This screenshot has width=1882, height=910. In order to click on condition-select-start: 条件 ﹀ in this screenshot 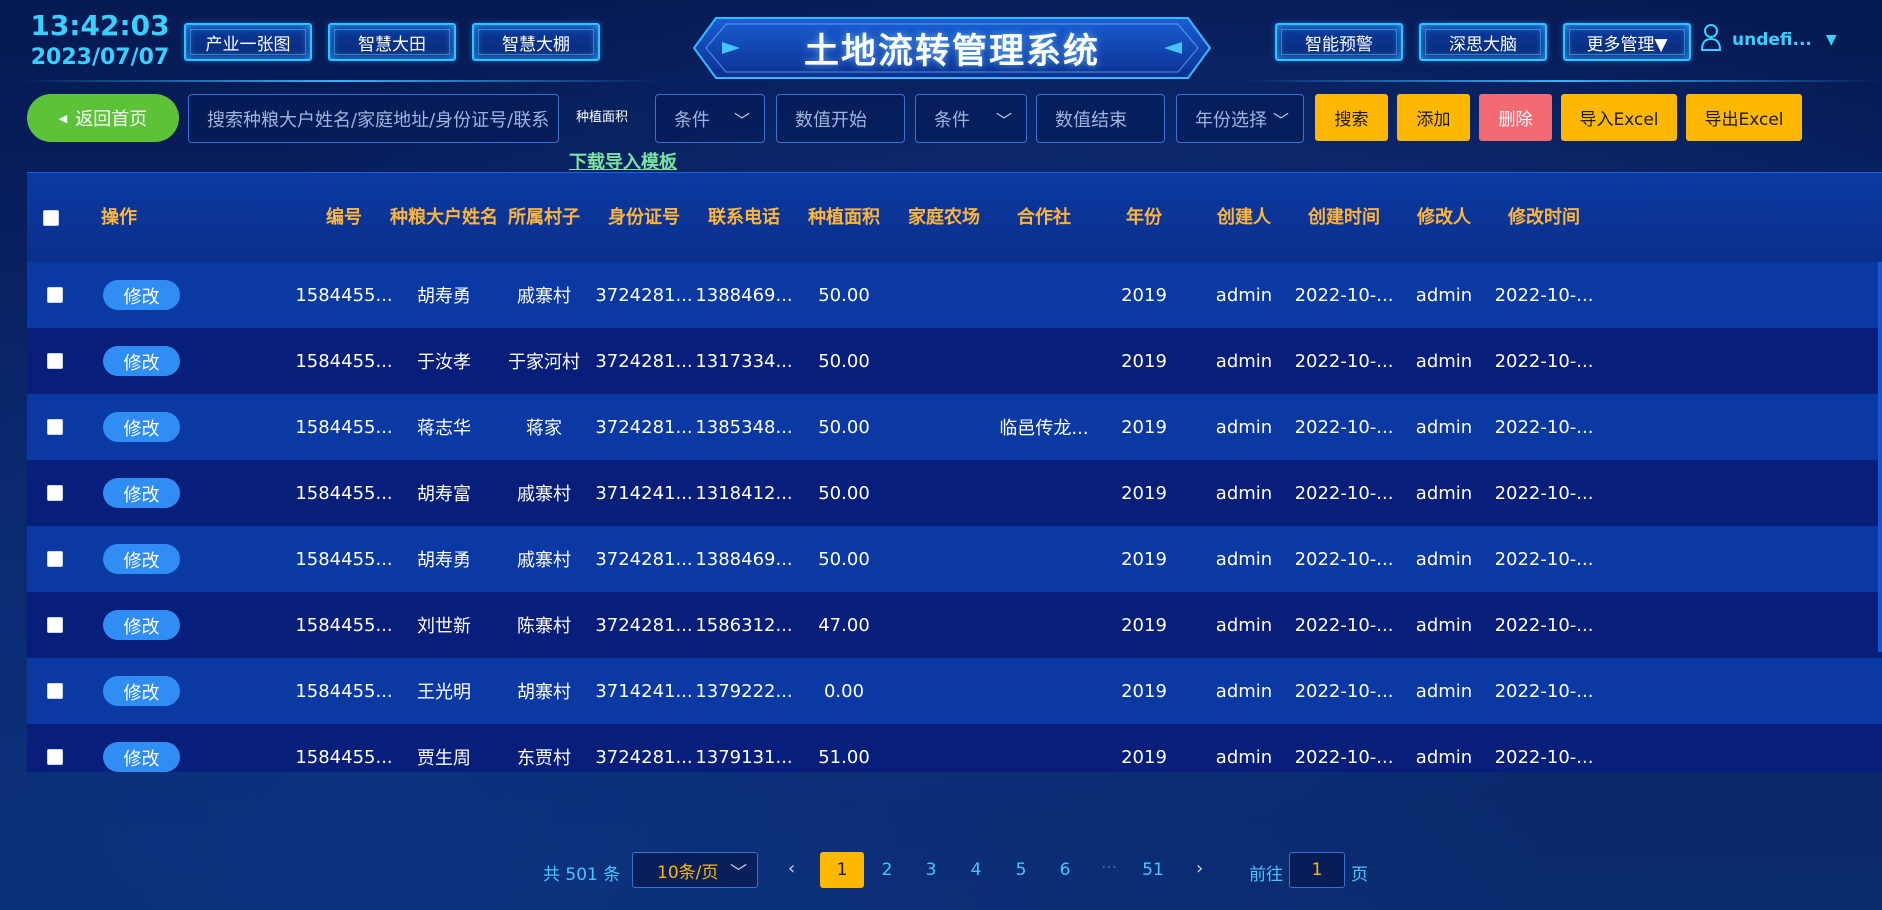, I will do `click(710, 118)`.